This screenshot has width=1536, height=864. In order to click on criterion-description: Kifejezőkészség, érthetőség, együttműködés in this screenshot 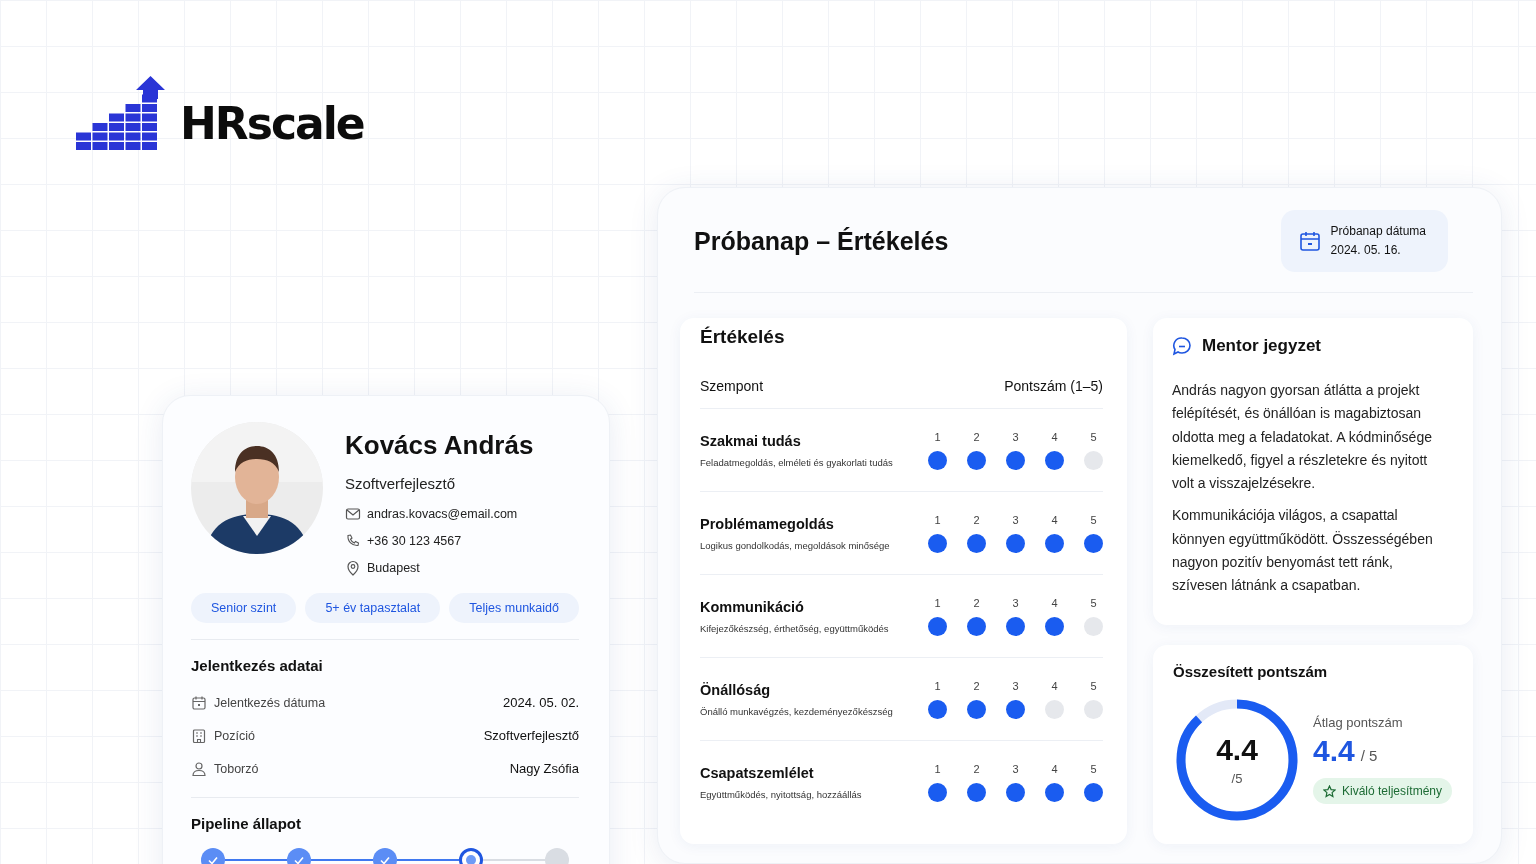, I will do `click(794, 628)`.